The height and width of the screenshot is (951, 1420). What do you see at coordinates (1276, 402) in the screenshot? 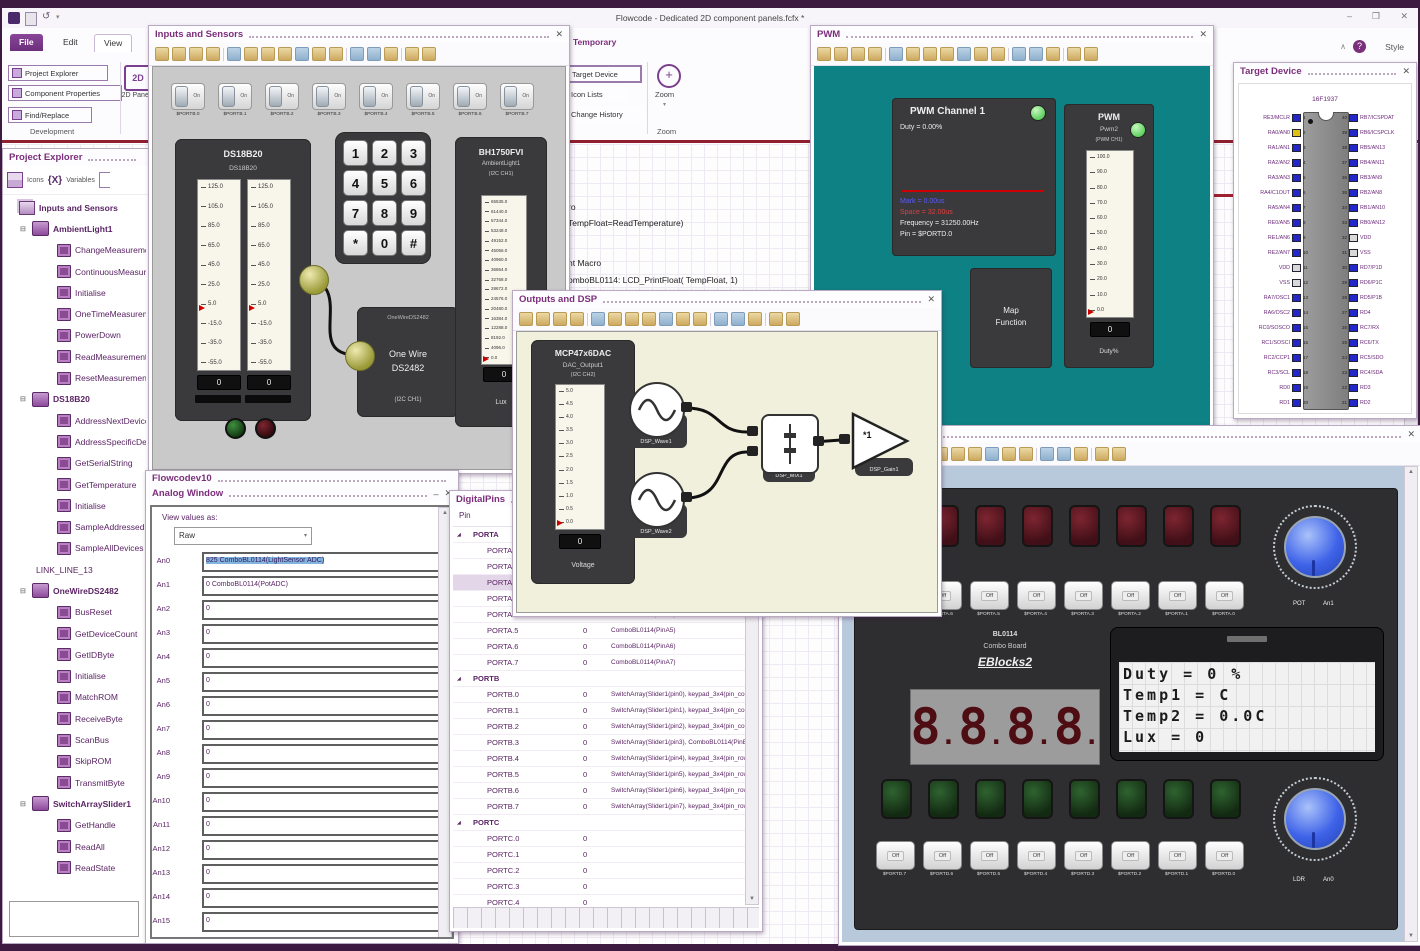
I see `chip-pin: RD1 20` at bounding box center [1276, 402].